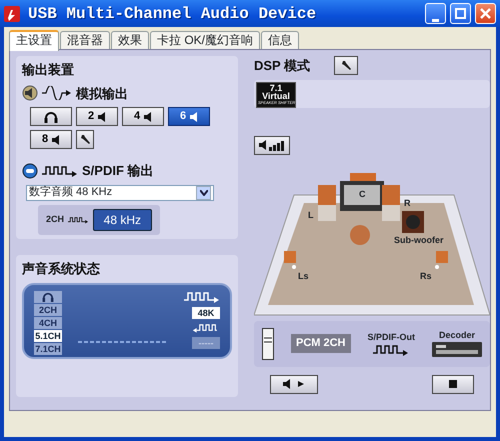 This screenshot has height=441, width=500. Describe the element at coordinates (48, 70) in the screenshot. I see `section-title: 输出装置` at that location.